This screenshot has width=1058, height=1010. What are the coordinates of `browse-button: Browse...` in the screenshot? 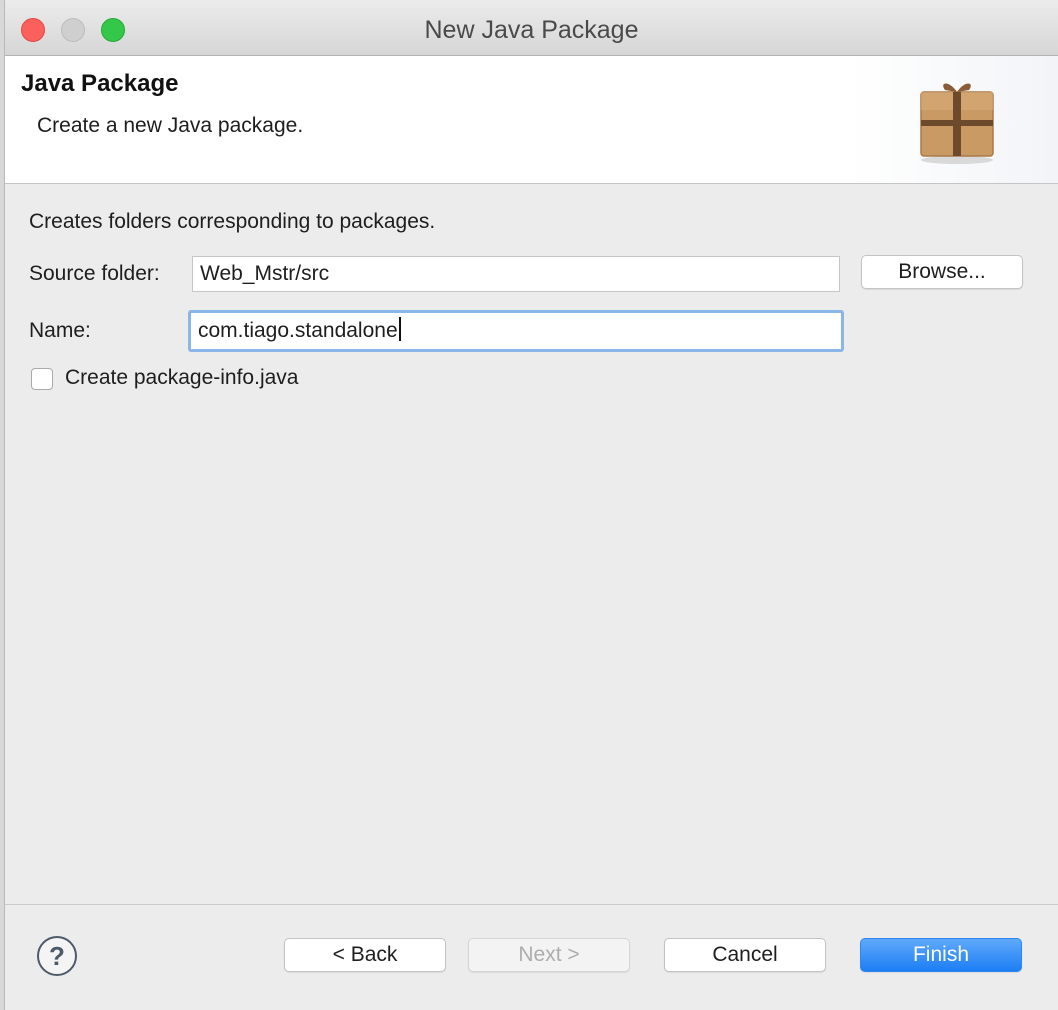 It's located at (942, 272).